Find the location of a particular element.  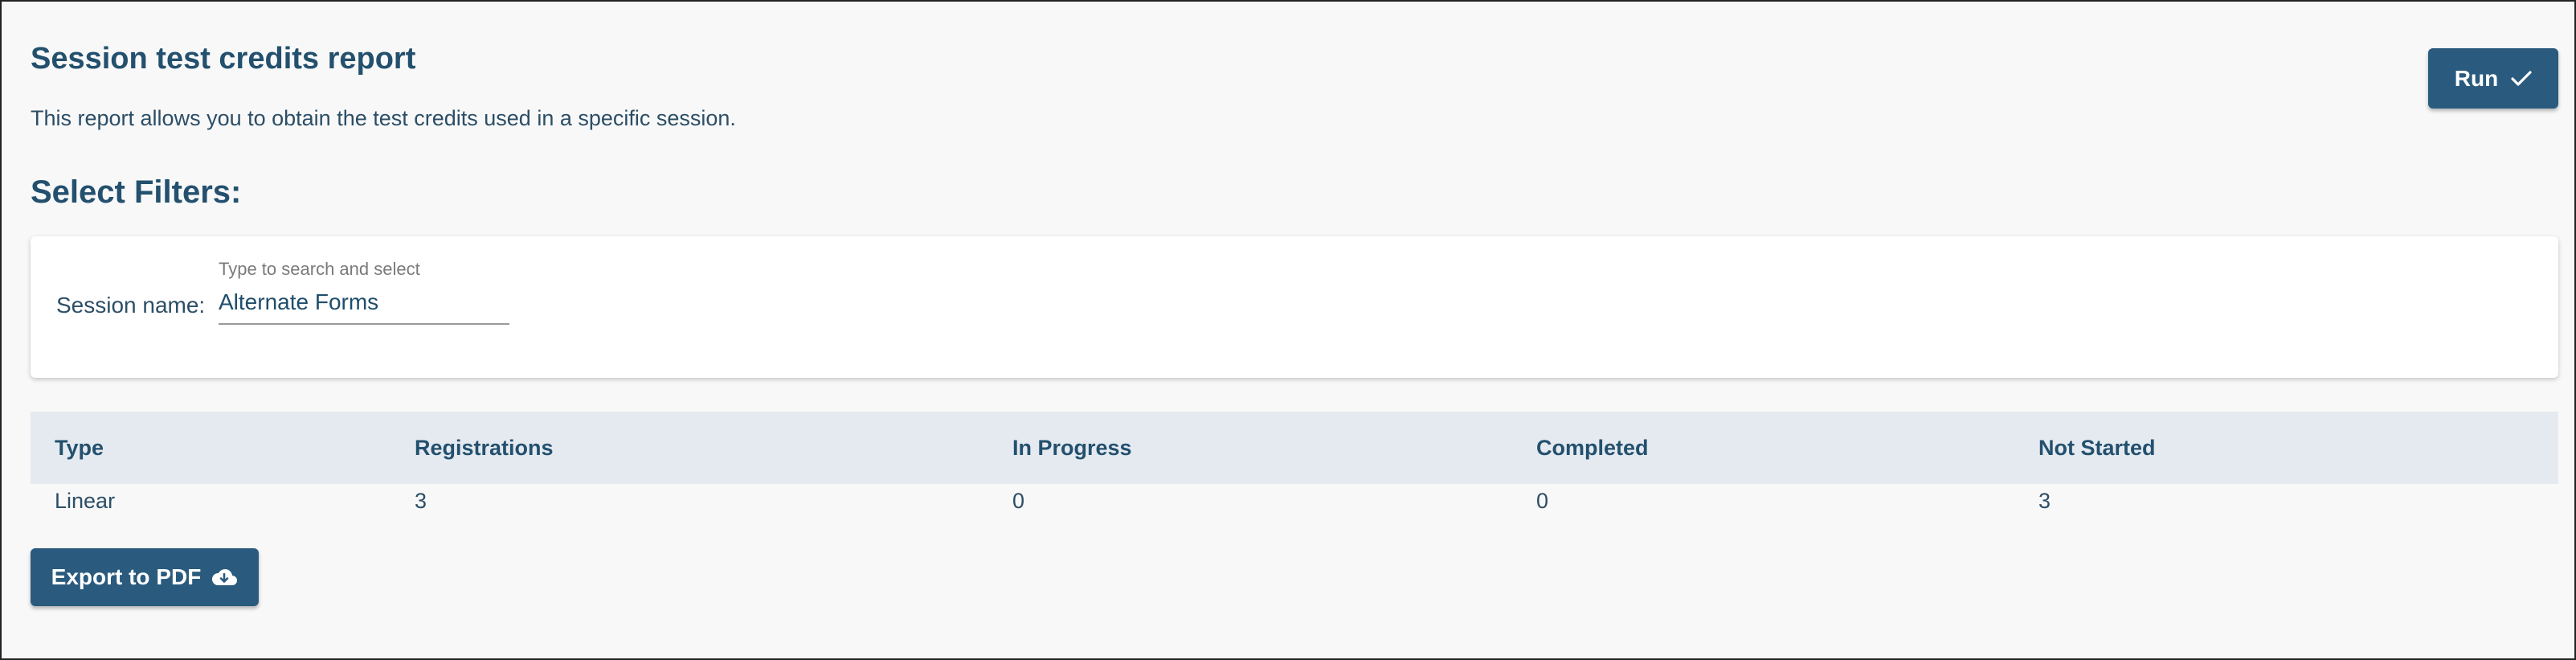

cloud-download-icon is located at coordinates (225, 577).